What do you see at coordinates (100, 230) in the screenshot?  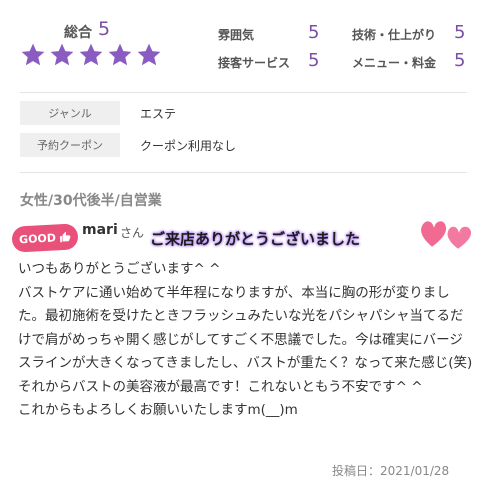 I see `reviewer-username: mari` at bounding box center [100, 230].